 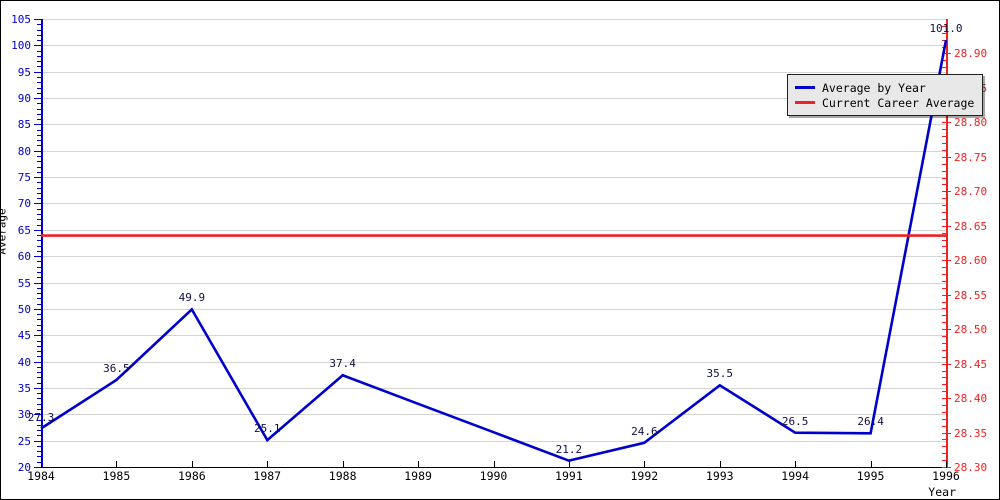 I want to click on left-axis-tick-label: 85, so click(x=24, y=125).